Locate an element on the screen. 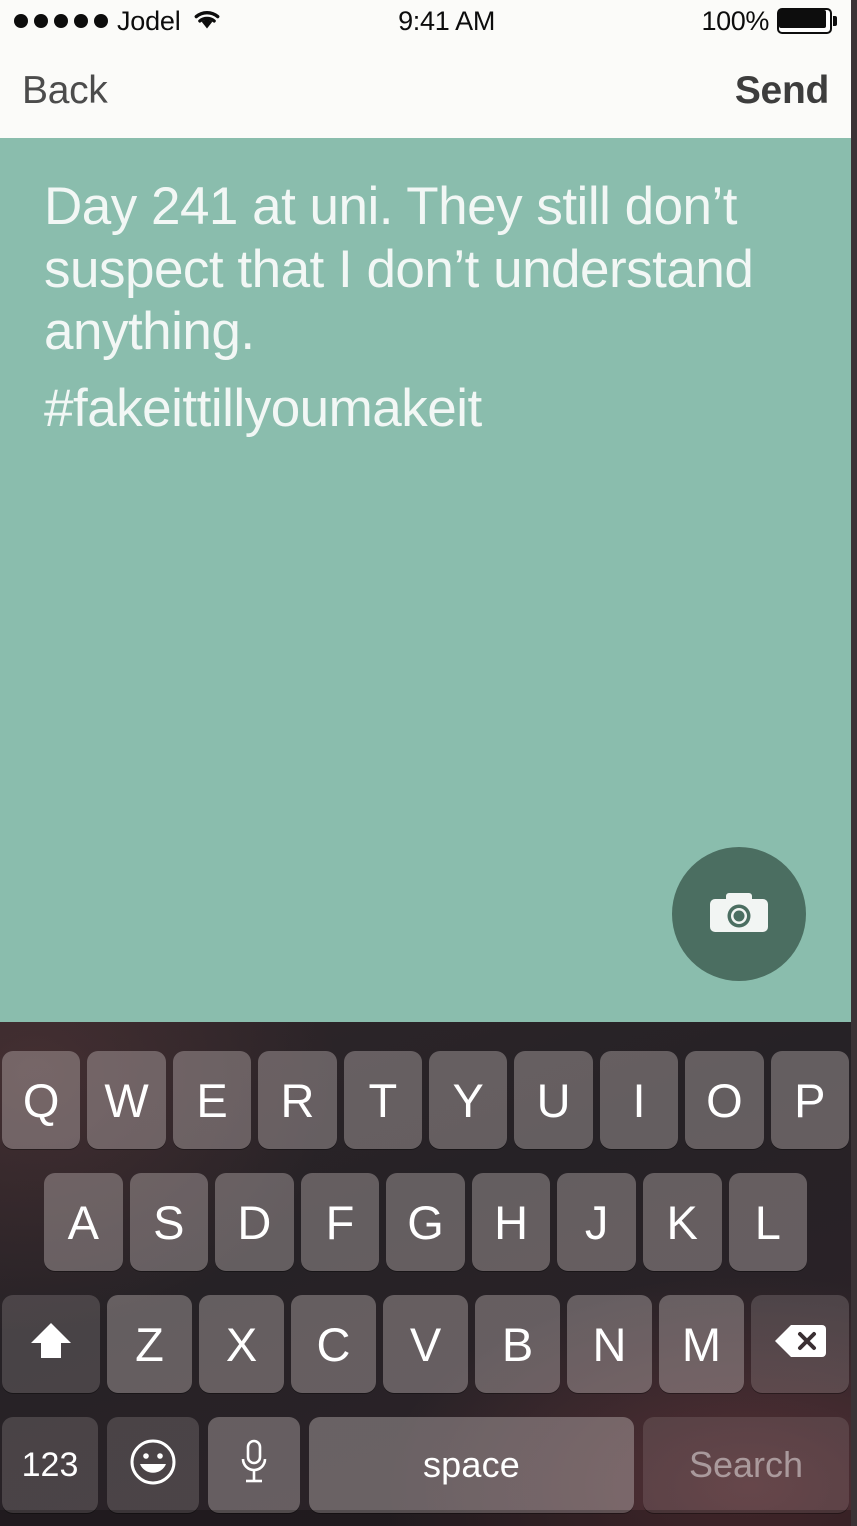  key-e: E is located at coordinates (212, 1100).